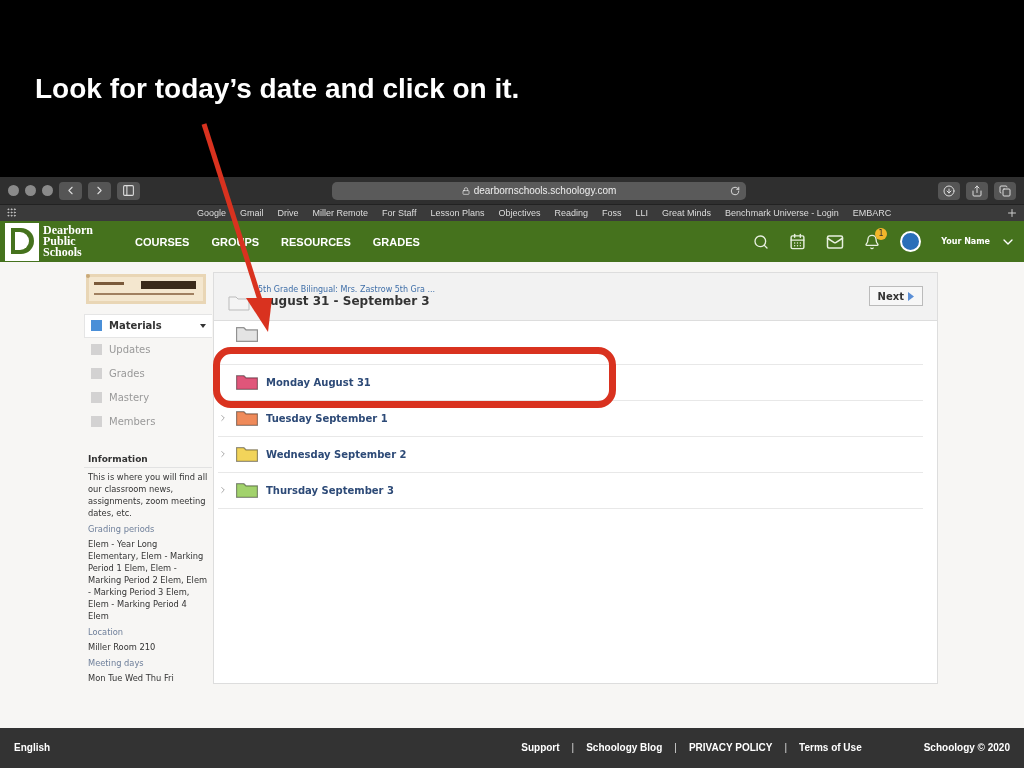  Describe the element at coordinates (70, 190) in the screenshot. I see `back-button` at that location.